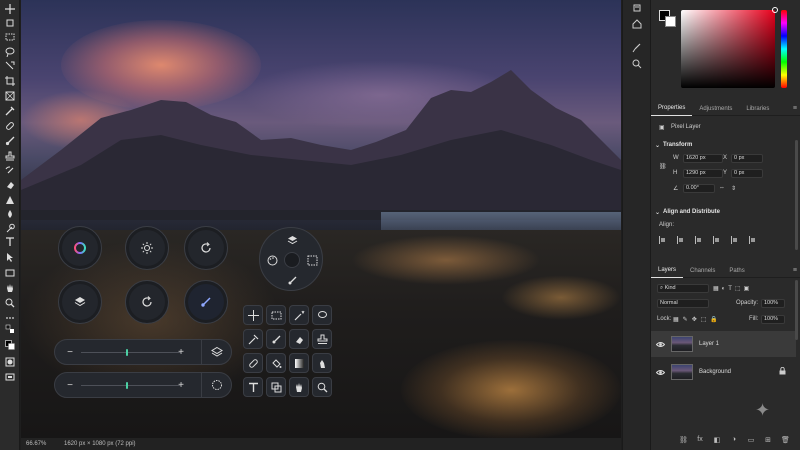 The width and height of the screenshot is (800, 450). What do you see at coordinates (751, 440) in the screenshot?
I see `group-folder-icon: ▭` at bounding box center [751, 440].